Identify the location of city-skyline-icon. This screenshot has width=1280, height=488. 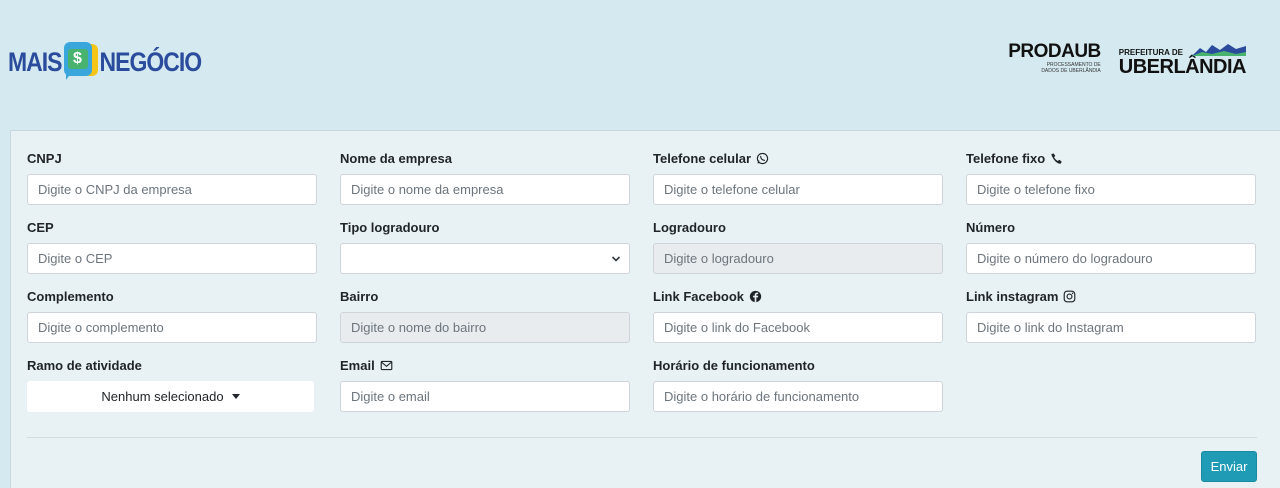
(1219, 50).